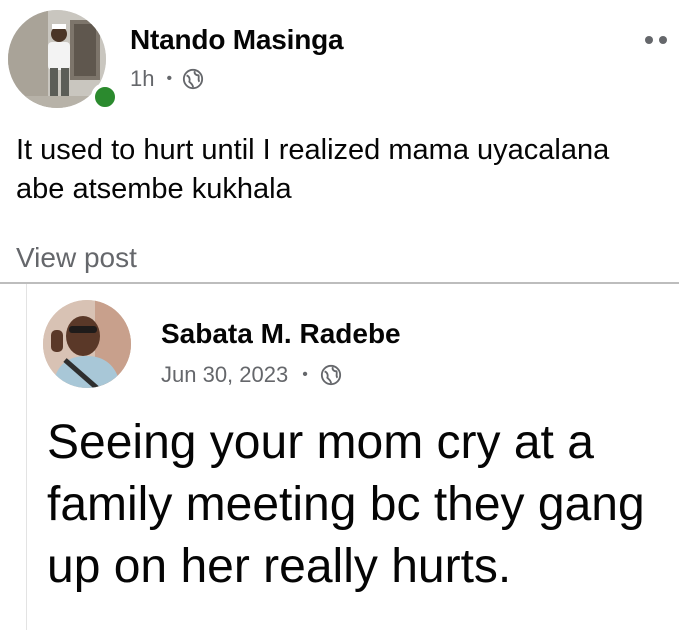 The image size is (679, 630). Describe the element at coordinates (281, 334) in the screenshot. I see `shared-post-author-name: Sabata M. Radebe` at that location.